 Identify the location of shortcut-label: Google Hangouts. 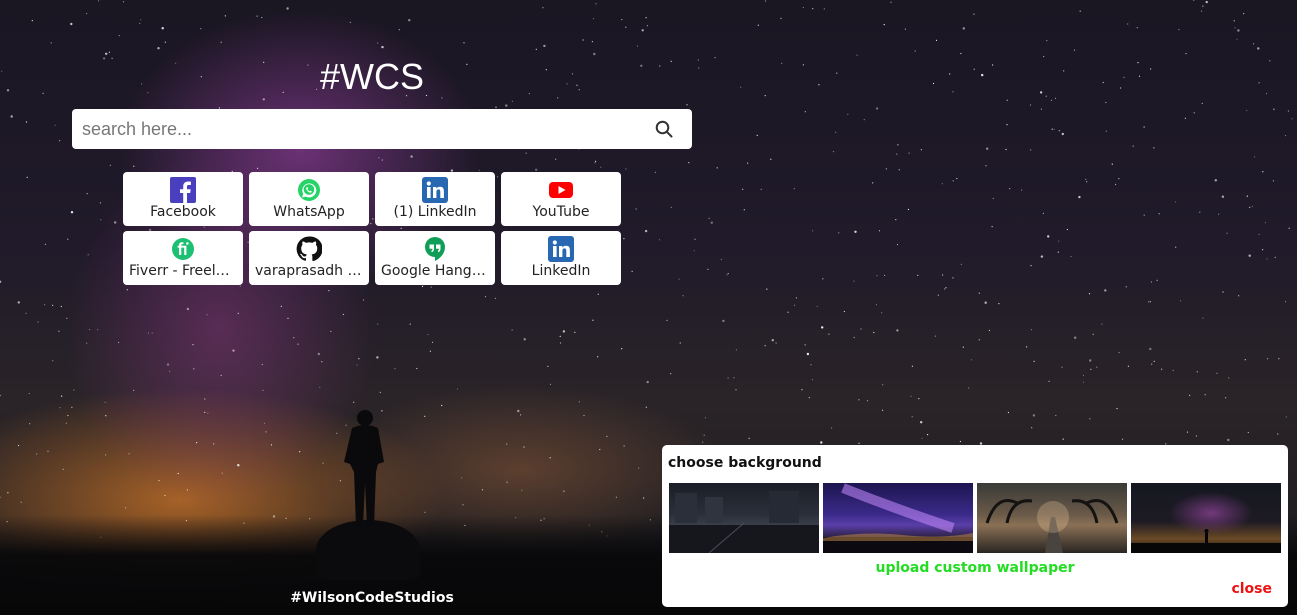
(435, 271).